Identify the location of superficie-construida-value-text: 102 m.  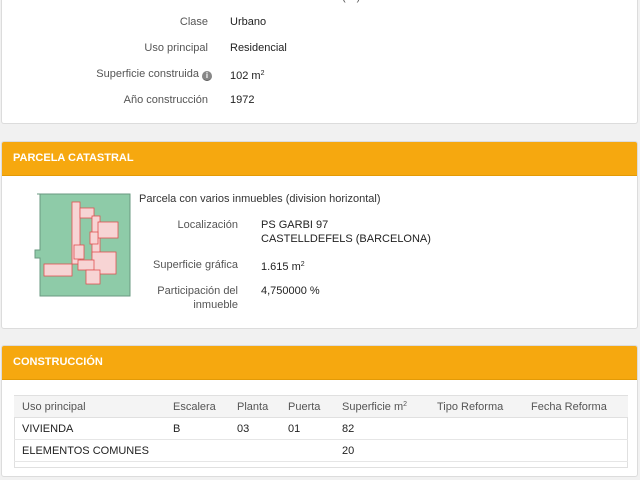
(245, 76).